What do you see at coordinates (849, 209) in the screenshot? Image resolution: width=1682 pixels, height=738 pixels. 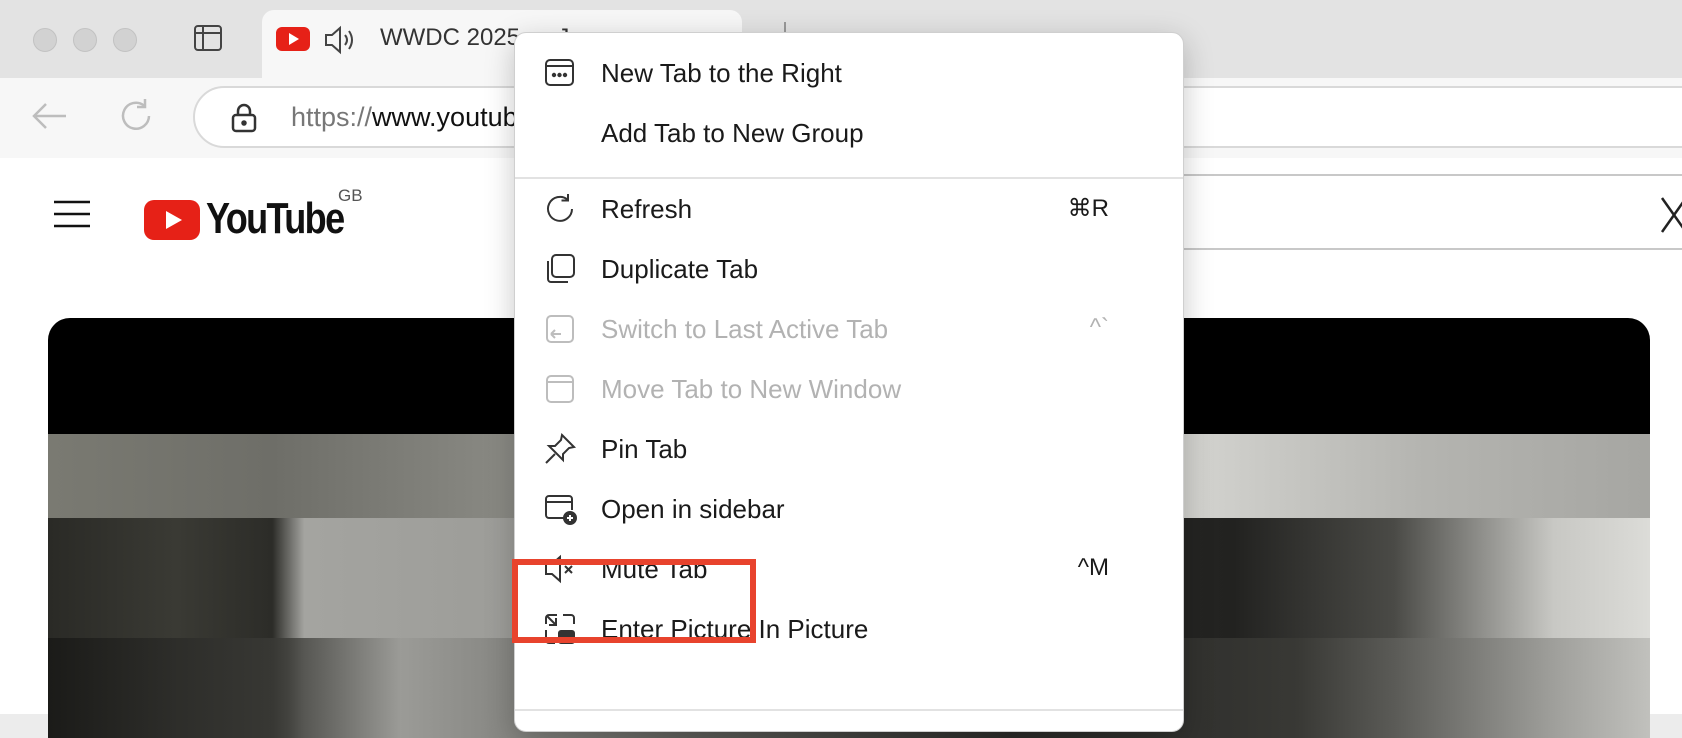 I see `menu-item-refresh: Refresh ⌘R` at bounding box center [849, 209].